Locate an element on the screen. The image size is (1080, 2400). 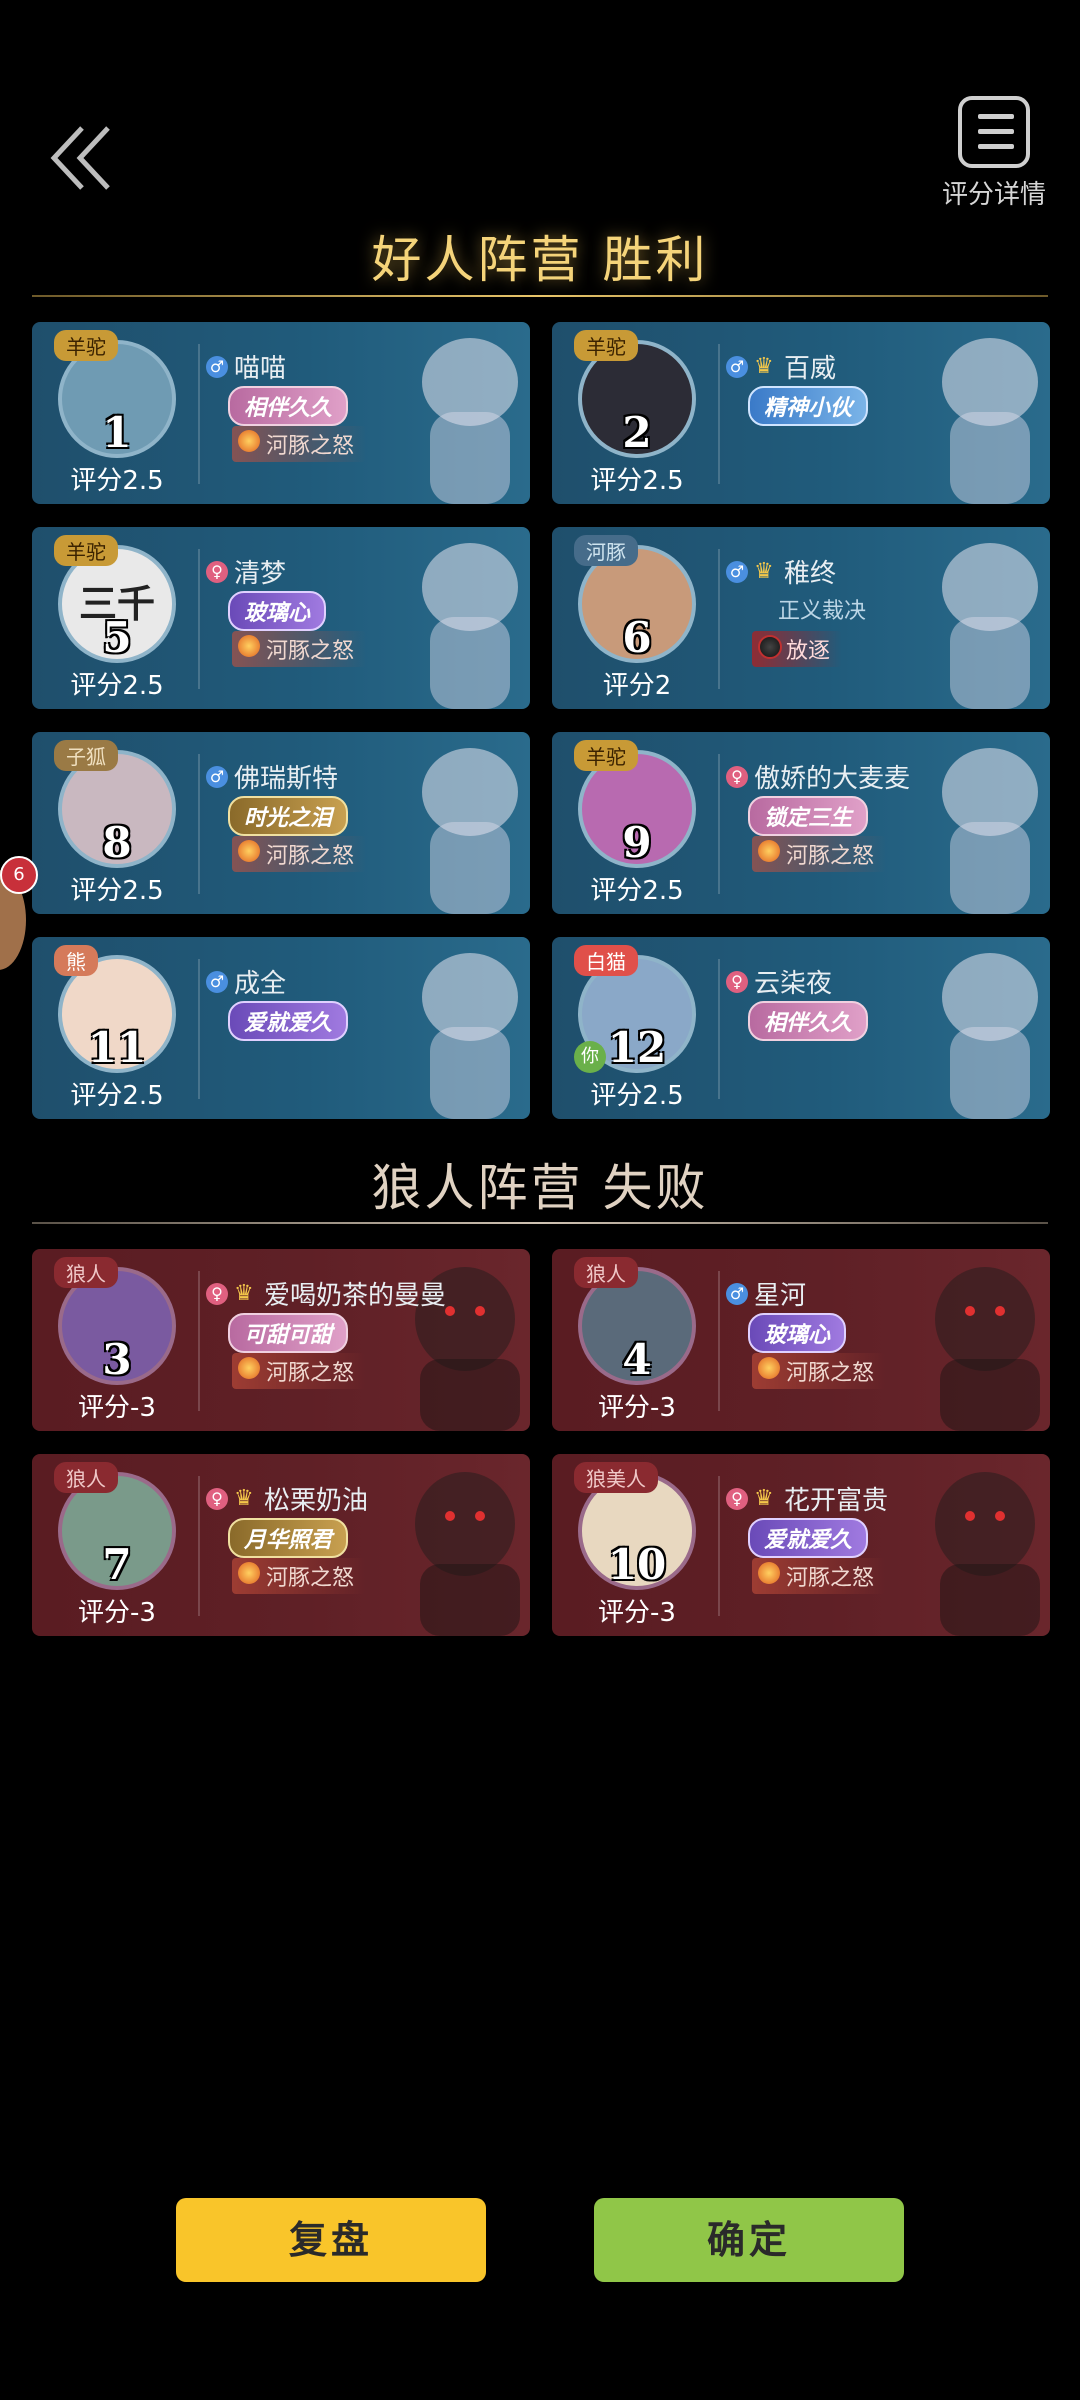
back-button is located at coordinates (86, 158).